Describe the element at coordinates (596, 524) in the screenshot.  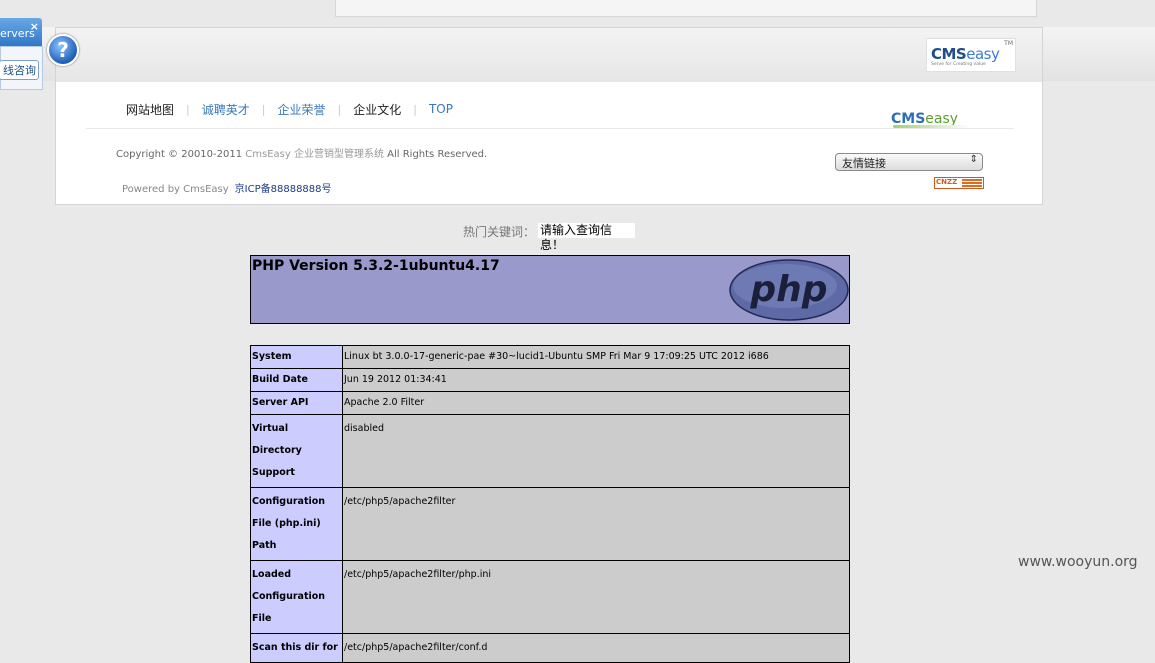
I see `row-value: /etc/php5/apache2filter` at that location.